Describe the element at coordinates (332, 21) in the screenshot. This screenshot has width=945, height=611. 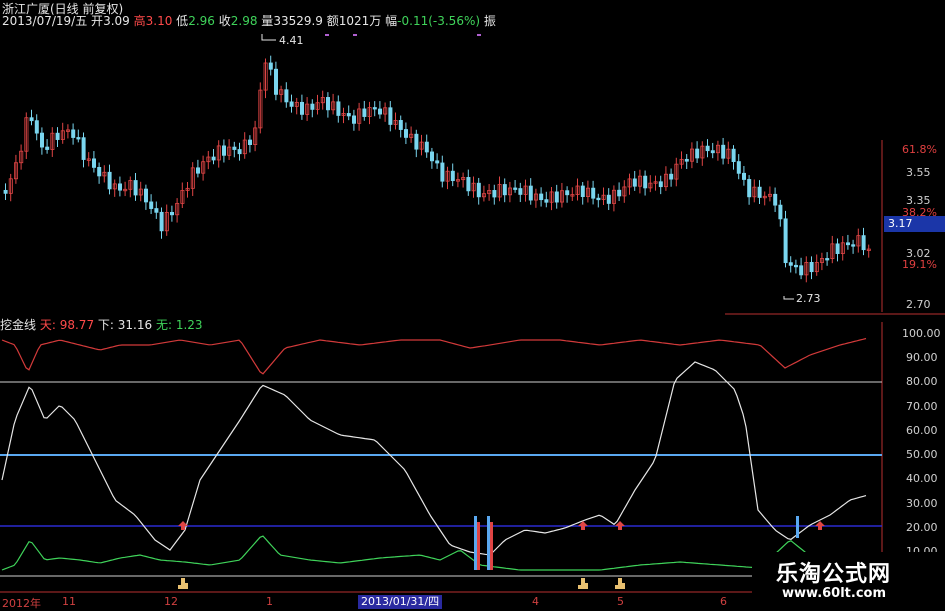
I see `amount-label: 额` at that location.